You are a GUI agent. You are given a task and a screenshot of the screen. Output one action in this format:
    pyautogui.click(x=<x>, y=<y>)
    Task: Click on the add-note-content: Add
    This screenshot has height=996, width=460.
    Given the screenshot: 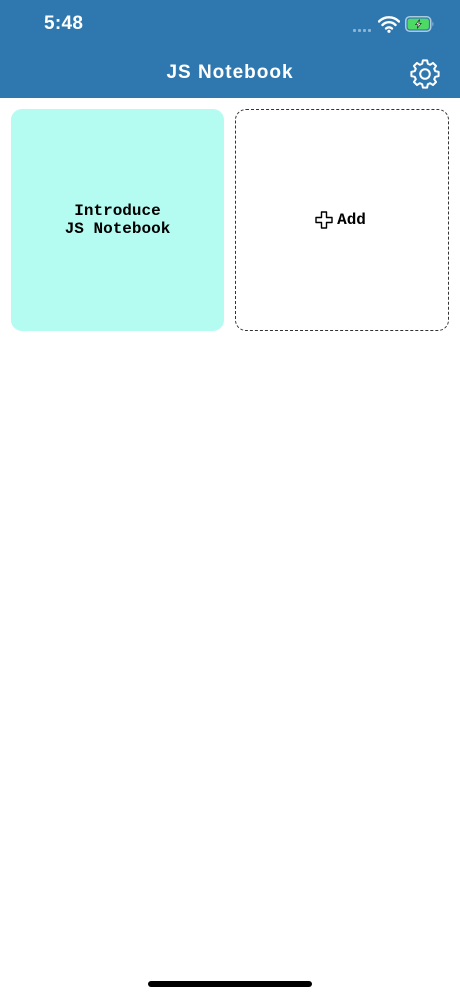 What is the action you would take?
    pyautogui.click(x=340, y=220)
    